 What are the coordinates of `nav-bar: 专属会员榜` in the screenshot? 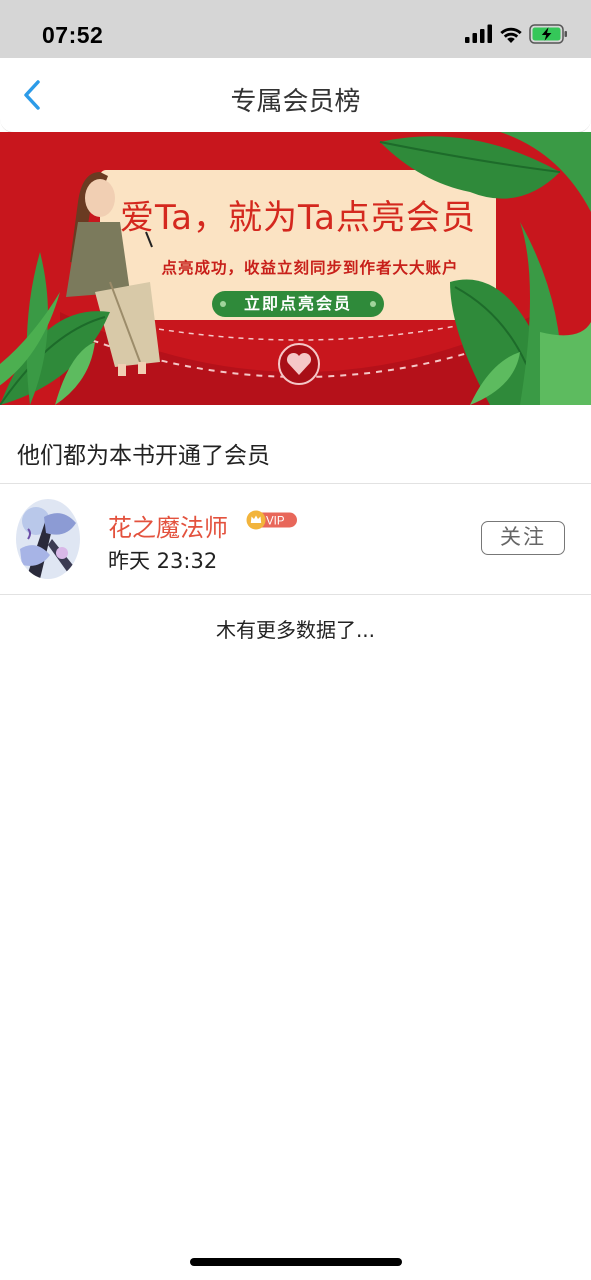 It's located at (295, 95).